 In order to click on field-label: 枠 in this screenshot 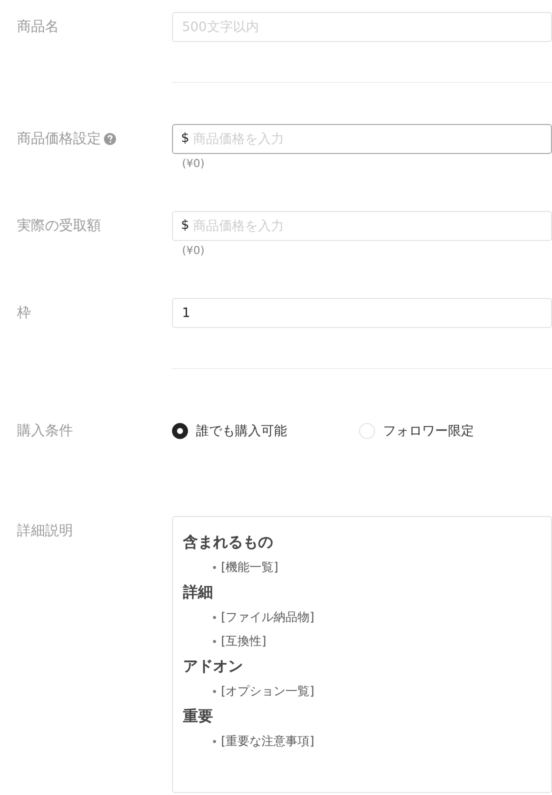, I will do `click(24, 313)`.